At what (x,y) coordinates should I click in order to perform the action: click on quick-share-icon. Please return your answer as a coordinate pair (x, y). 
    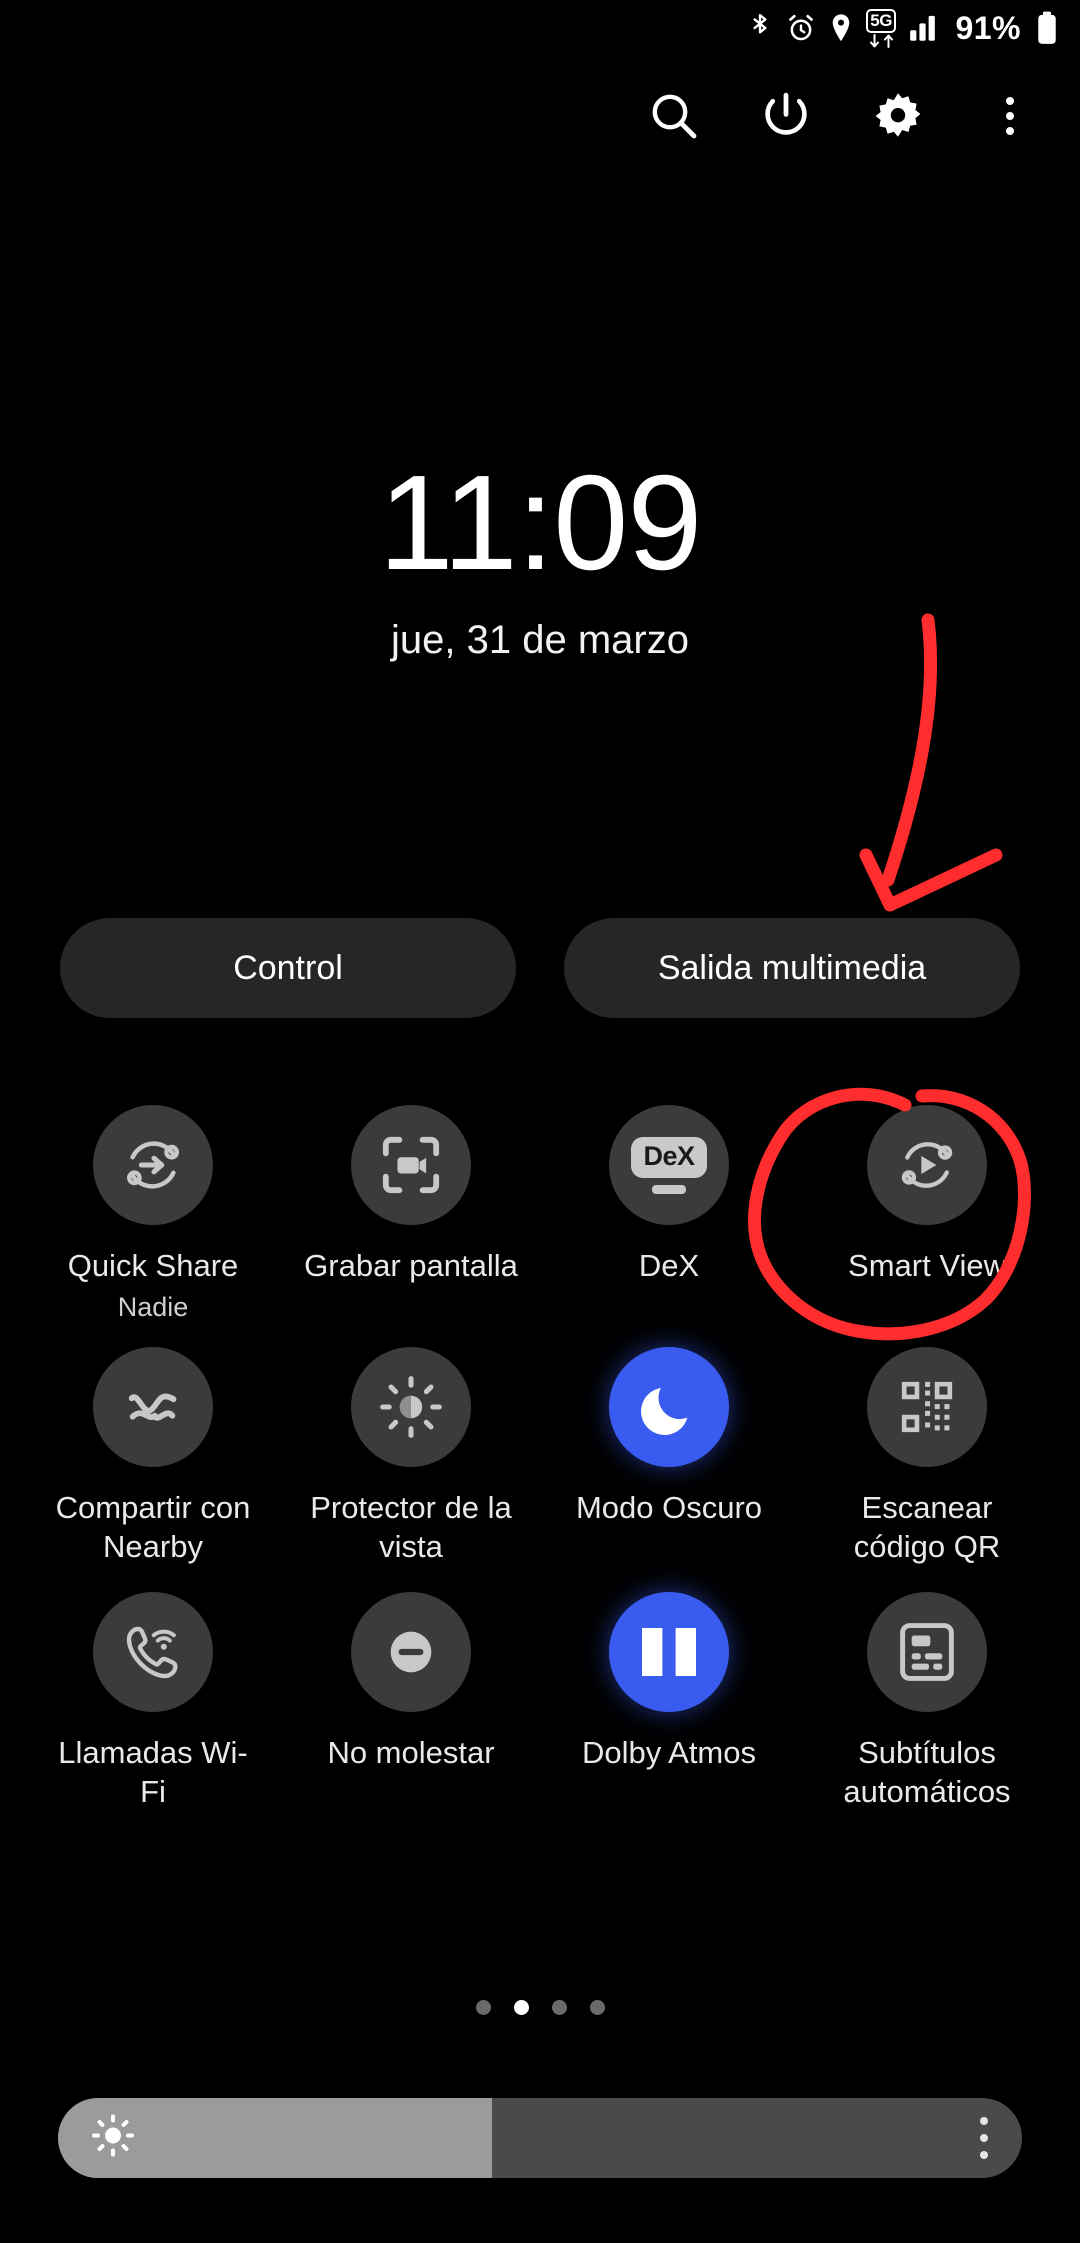
    Looking at the image, I should click on (153, 1165).